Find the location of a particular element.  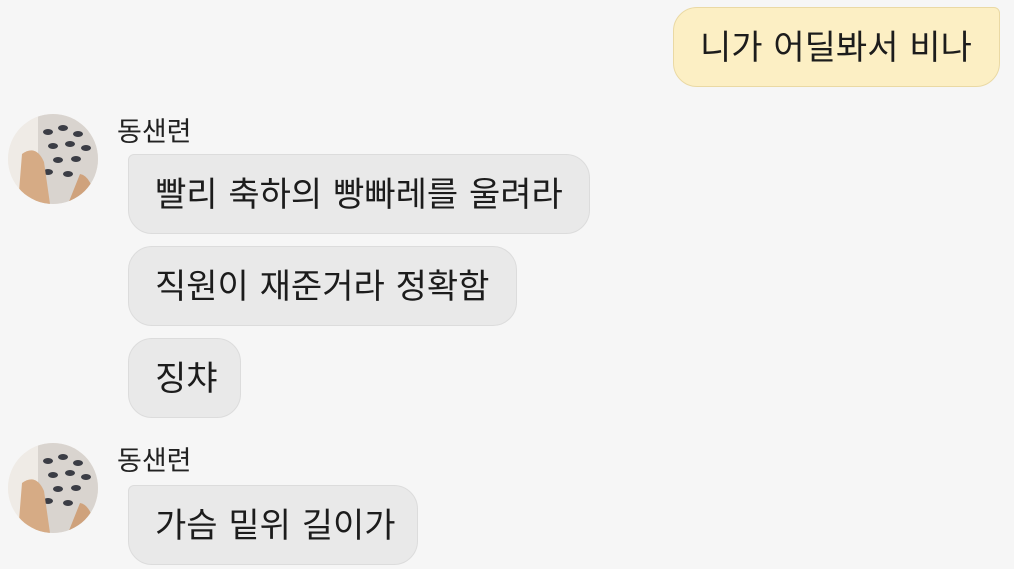

incoming-message-bubble: 직원이 재준거라 정확함 is located at coordinates (322, 286).